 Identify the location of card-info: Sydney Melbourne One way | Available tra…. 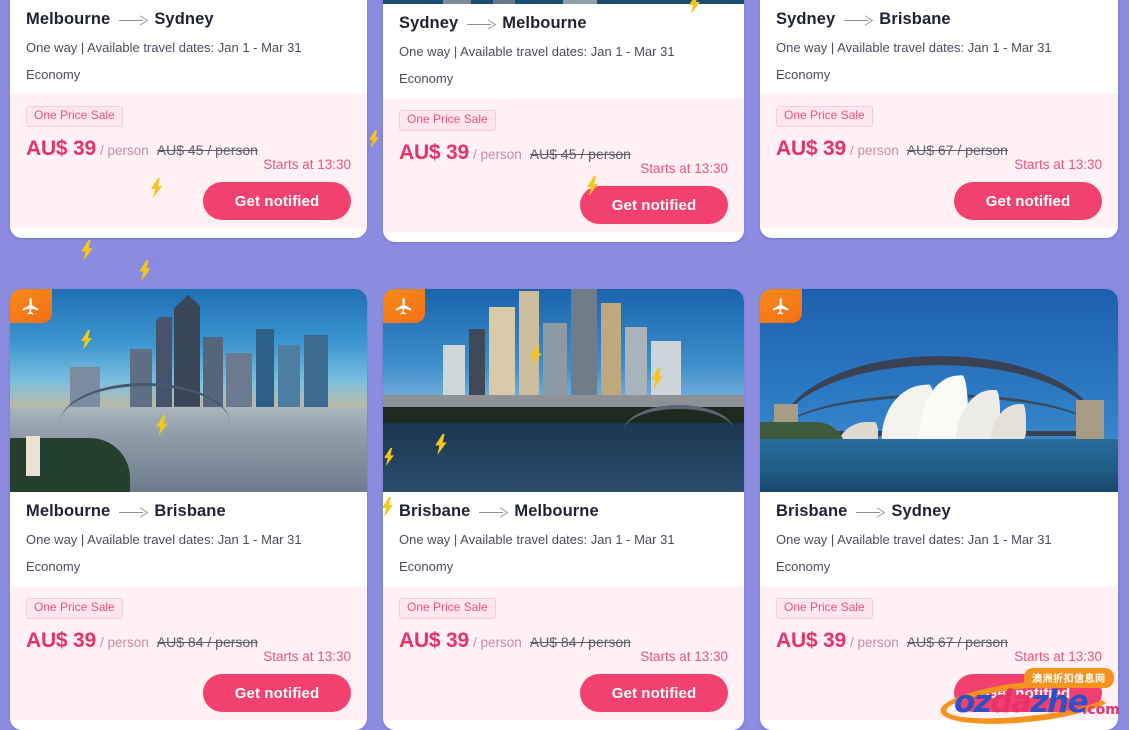
(563, 51).